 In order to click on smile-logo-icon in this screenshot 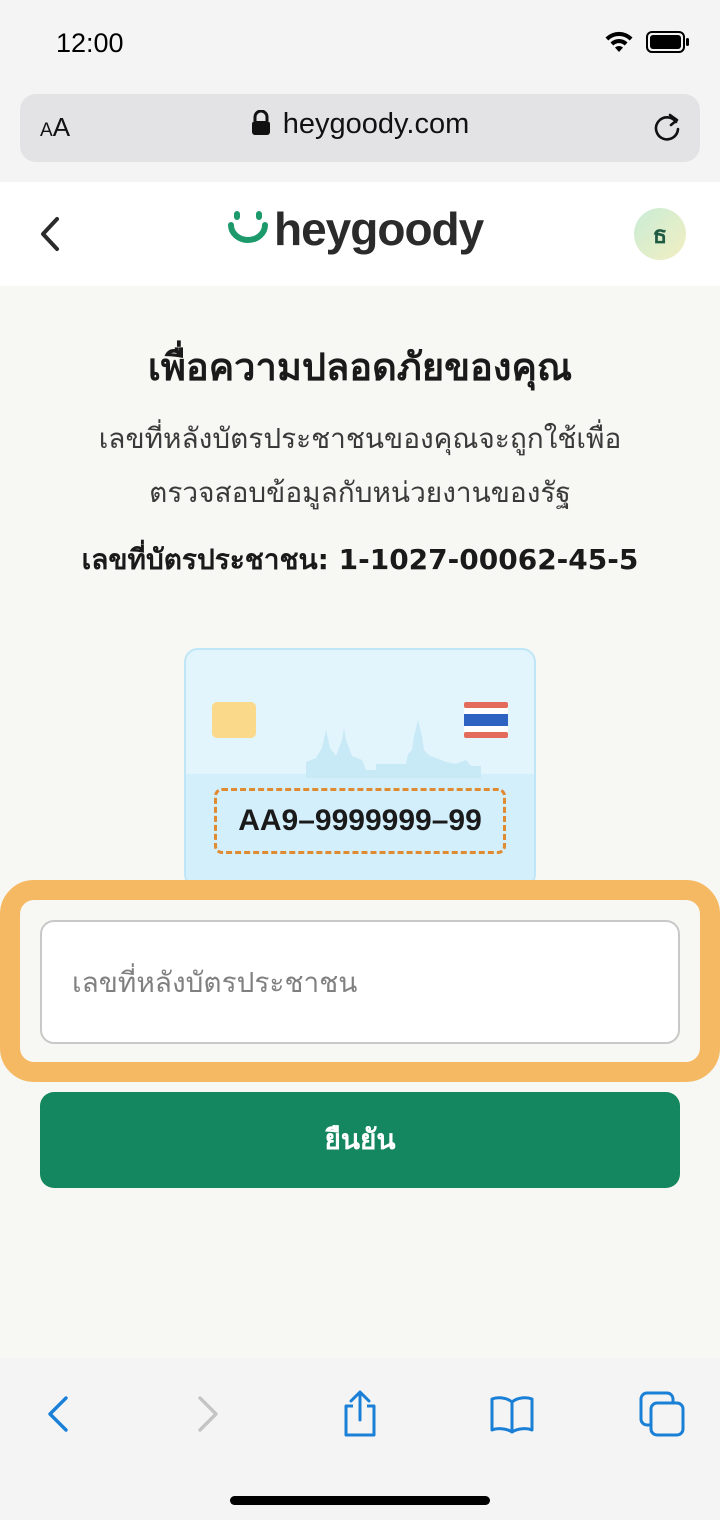, I will do `click(248, 229)`.